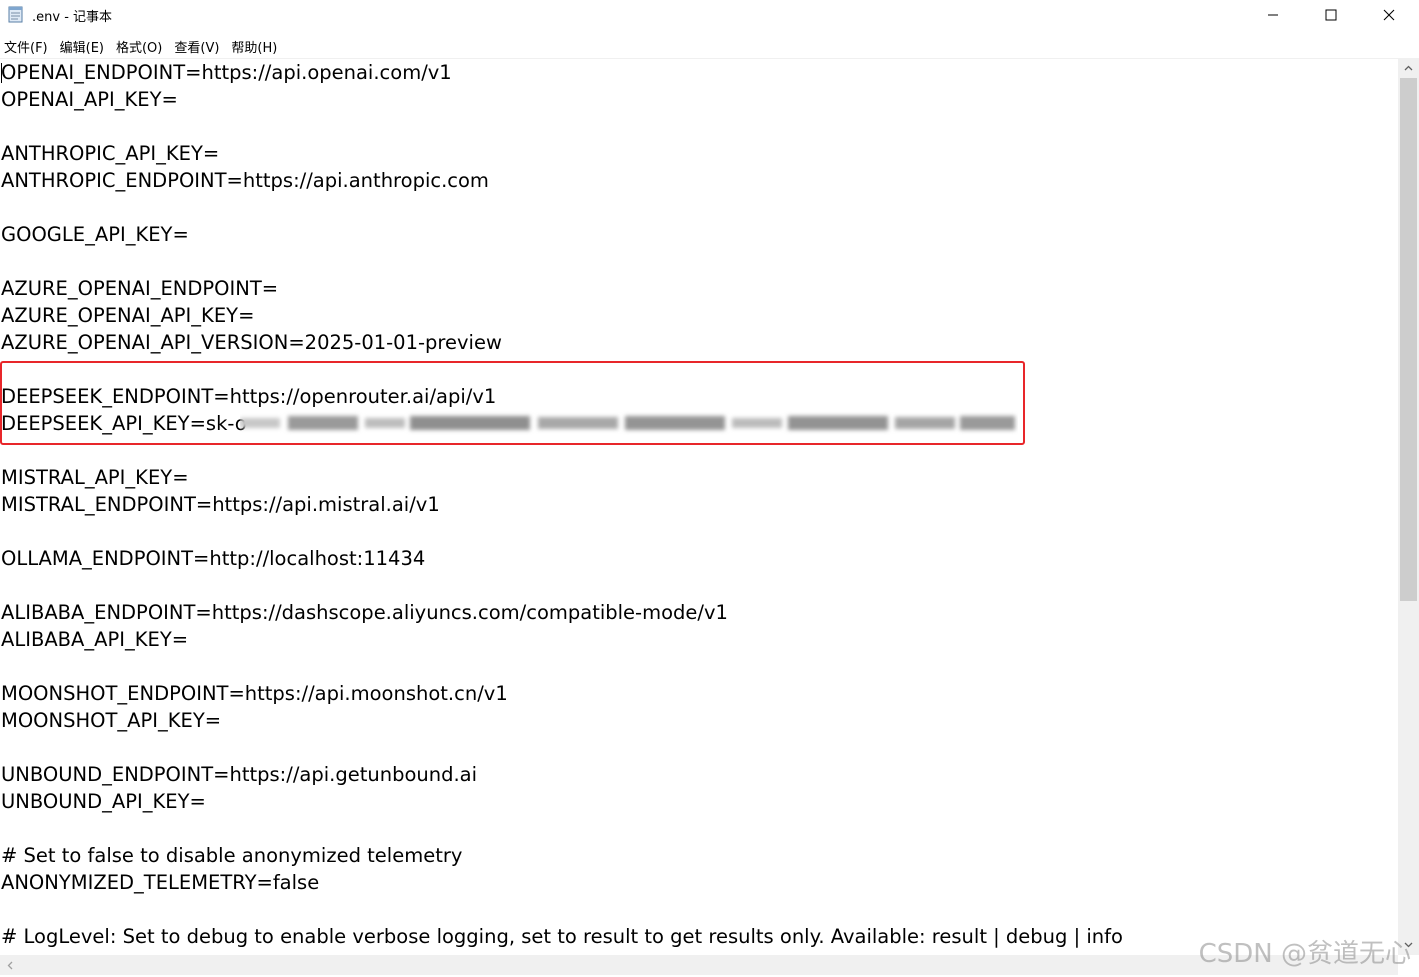 This screenshot has height=977, width=1419. I want to click on editor-line: AZURE_OPENAI_ENDPOINT=, so click(562, 288).